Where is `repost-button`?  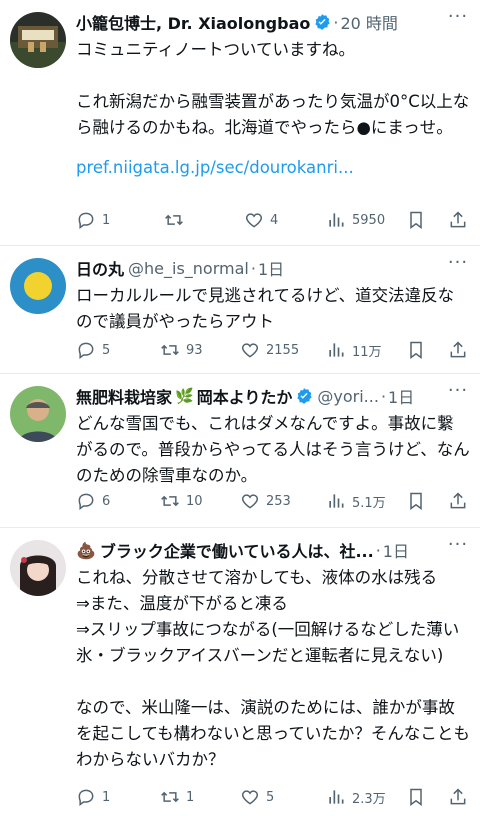 repost-button is located at coordinates (177, 220).